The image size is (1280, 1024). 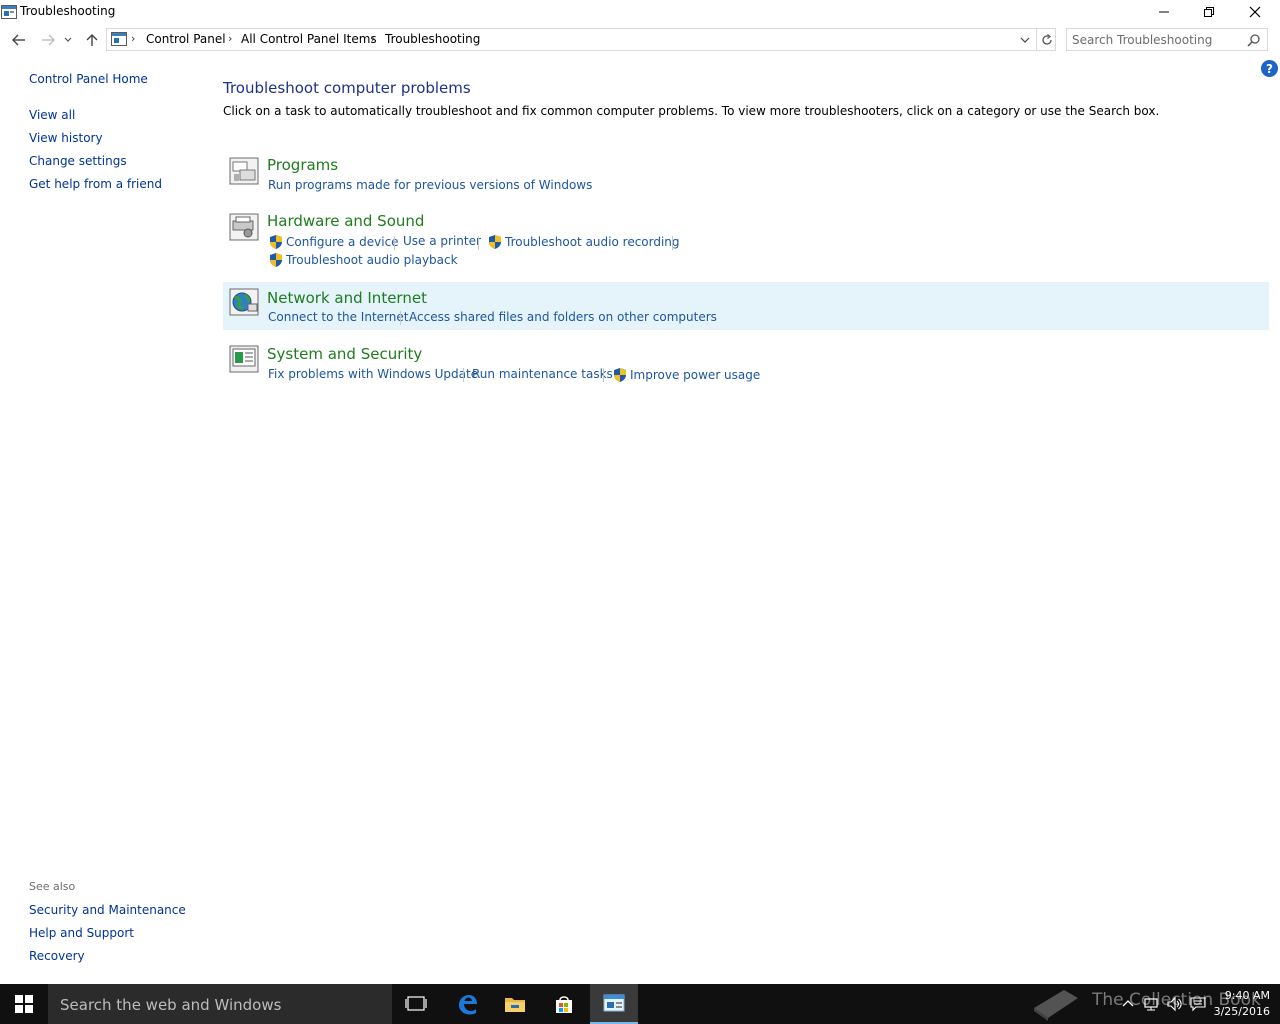 I want to click on control-panel-taskbar-button, so click(x=614, y=1004).